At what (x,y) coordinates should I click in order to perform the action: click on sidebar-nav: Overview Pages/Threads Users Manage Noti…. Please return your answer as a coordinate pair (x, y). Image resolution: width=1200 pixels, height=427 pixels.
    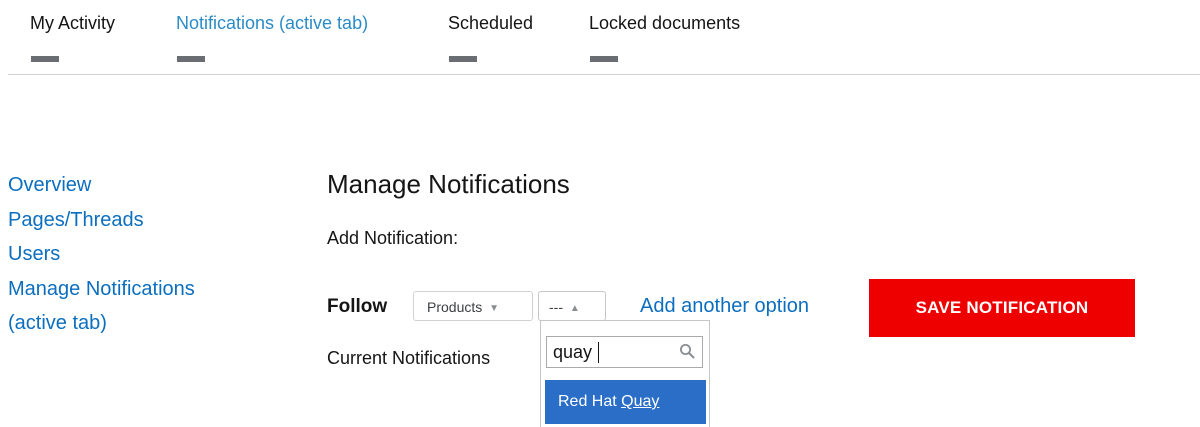
    Looking at the image, I should click on (101, 254).